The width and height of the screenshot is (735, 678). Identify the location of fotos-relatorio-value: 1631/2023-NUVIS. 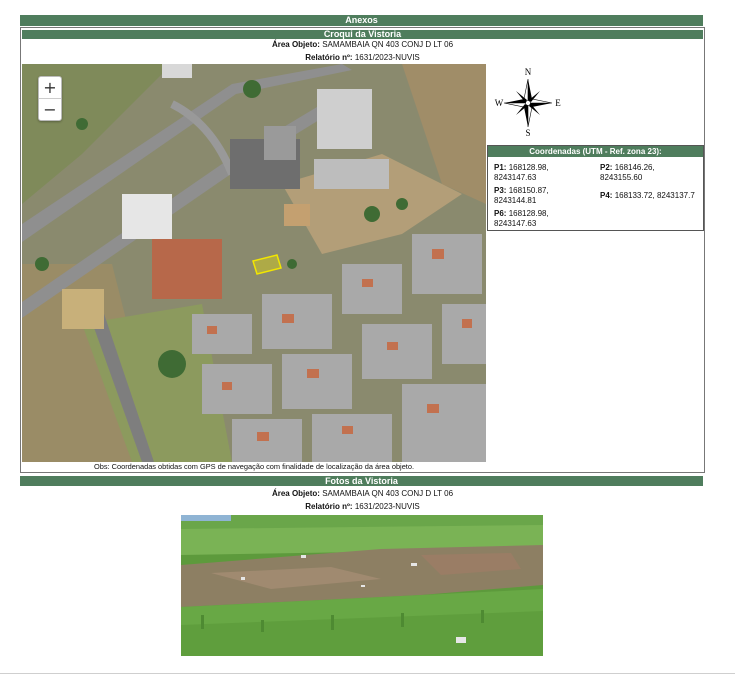
(387, 506).